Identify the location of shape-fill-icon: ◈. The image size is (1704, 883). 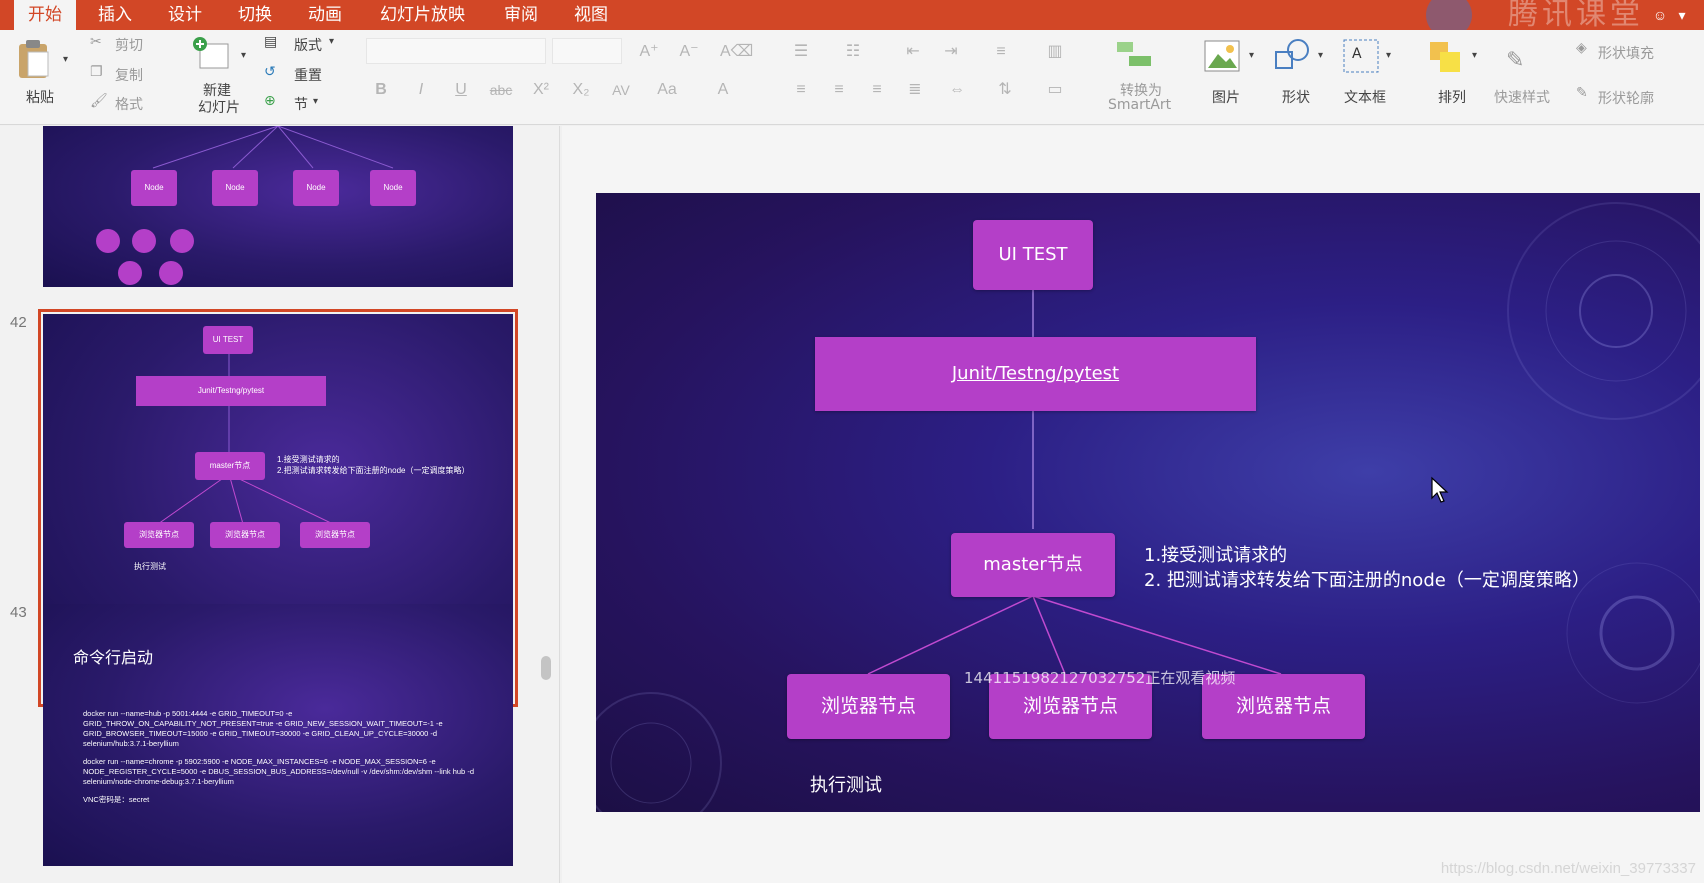
(1581, 48).